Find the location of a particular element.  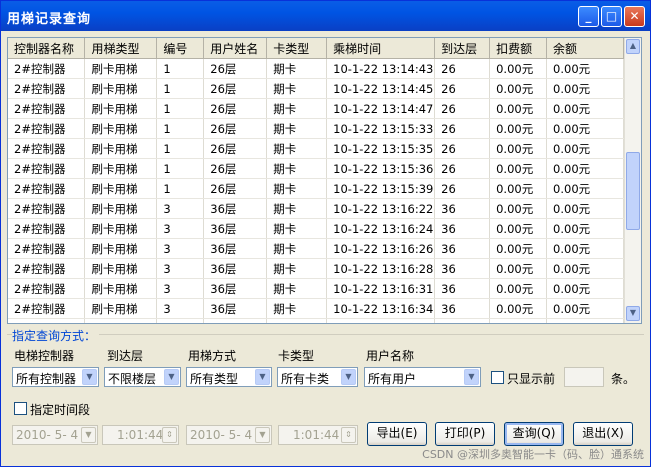

export-button: 导出(E) is located at coordinates (397, 434).